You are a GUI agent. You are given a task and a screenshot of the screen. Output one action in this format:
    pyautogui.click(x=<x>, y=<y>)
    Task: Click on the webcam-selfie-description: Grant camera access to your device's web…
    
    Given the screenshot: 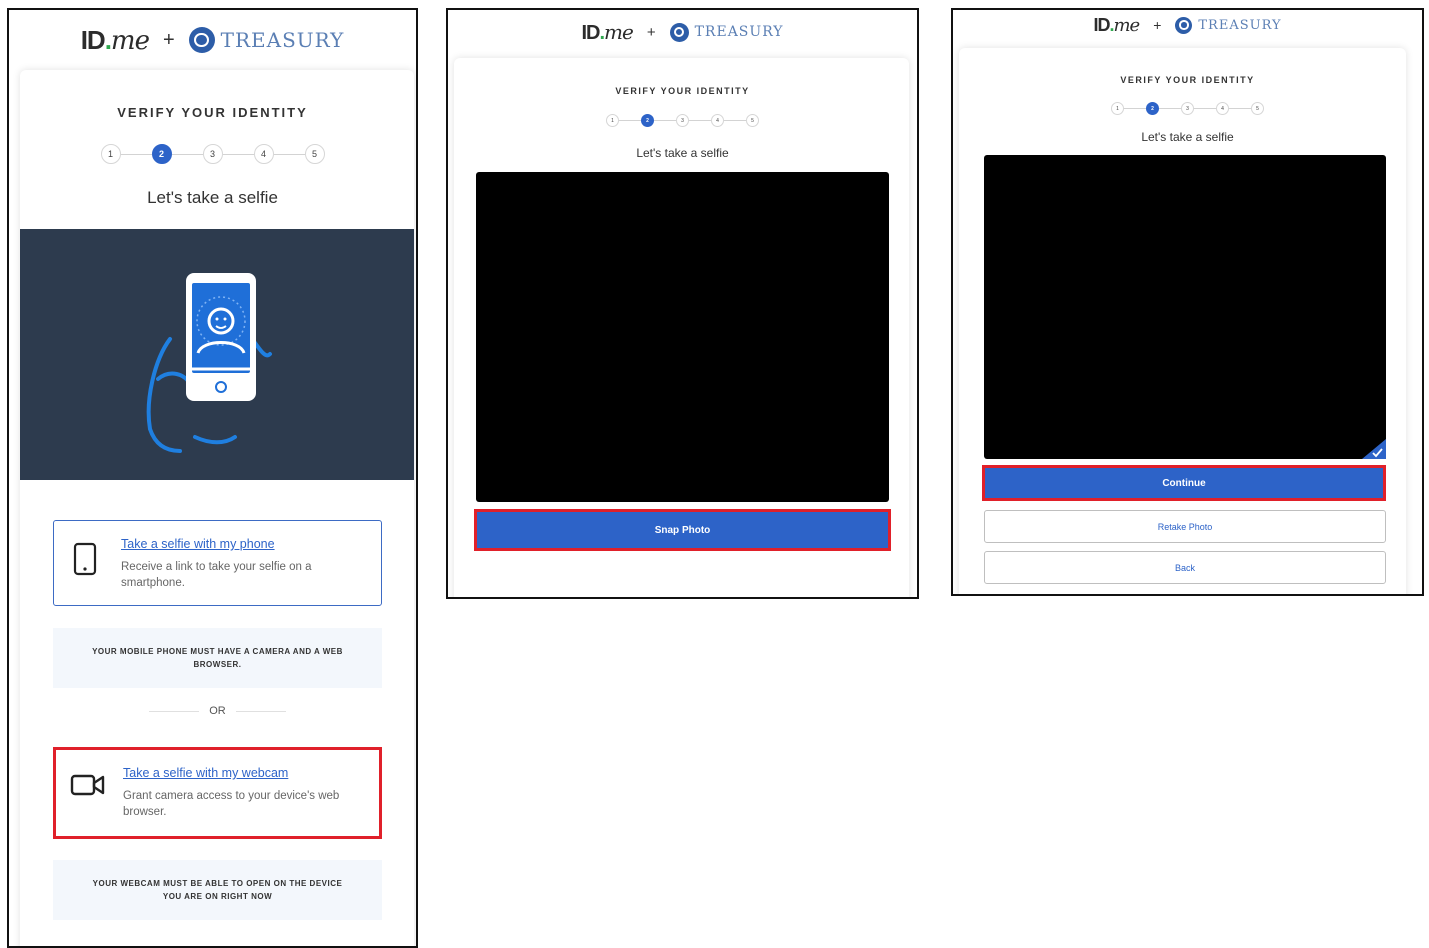 What is the action you would take?
    pyautogui.click(x=231, y=804)
    